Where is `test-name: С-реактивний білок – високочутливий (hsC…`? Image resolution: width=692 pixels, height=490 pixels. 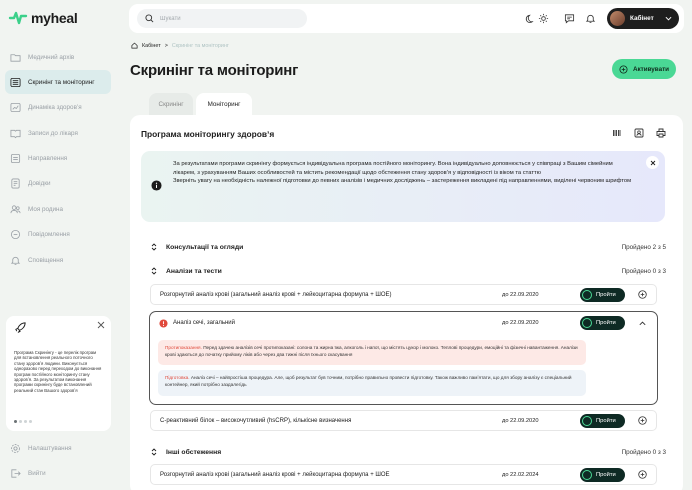 test-name: С-реактивний білок – високочутливий (hsC… is located at coordinates (256, 420).